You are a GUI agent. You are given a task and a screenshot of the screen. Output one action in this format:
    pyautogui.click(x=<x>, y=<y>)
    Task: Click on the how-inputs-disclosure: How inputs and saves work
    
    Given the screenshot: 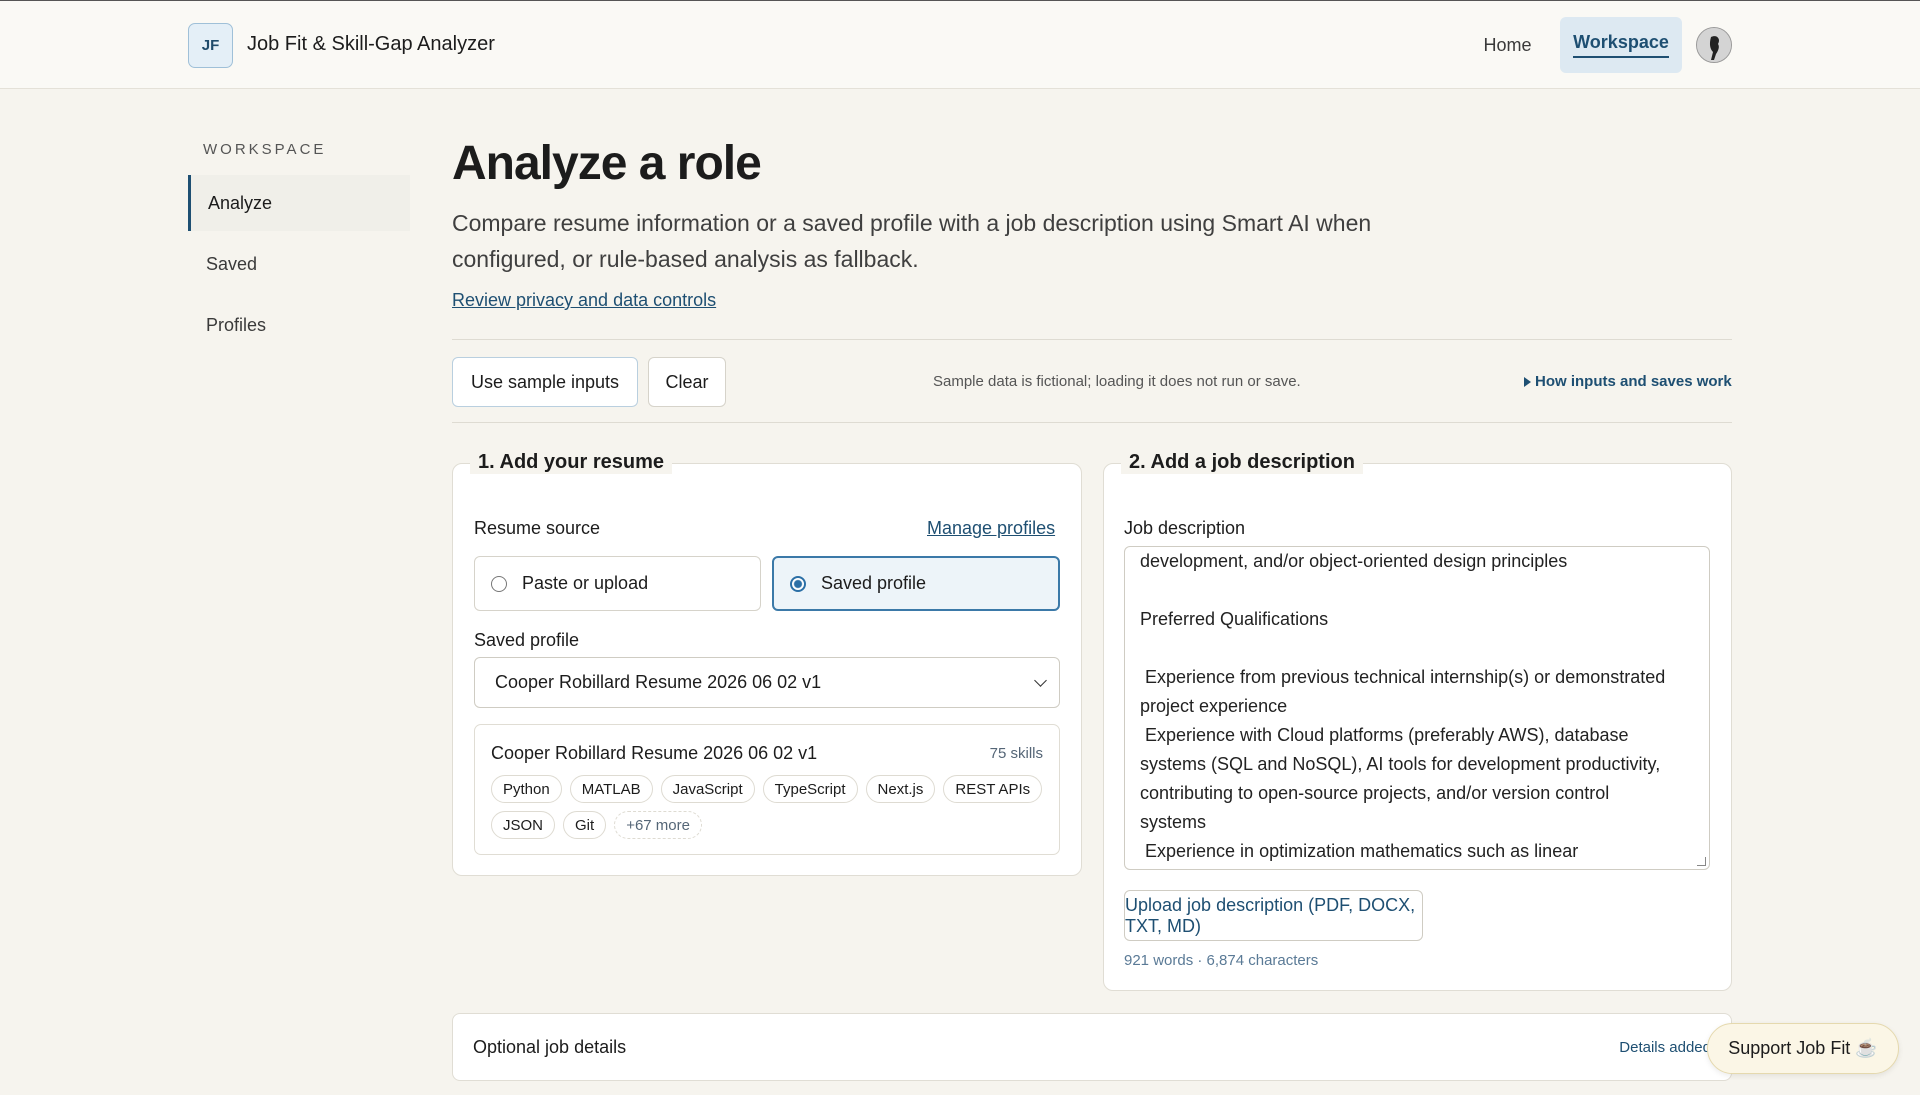 What is the action you would take?
    pyautogui.click(x=1627, y=381)
    